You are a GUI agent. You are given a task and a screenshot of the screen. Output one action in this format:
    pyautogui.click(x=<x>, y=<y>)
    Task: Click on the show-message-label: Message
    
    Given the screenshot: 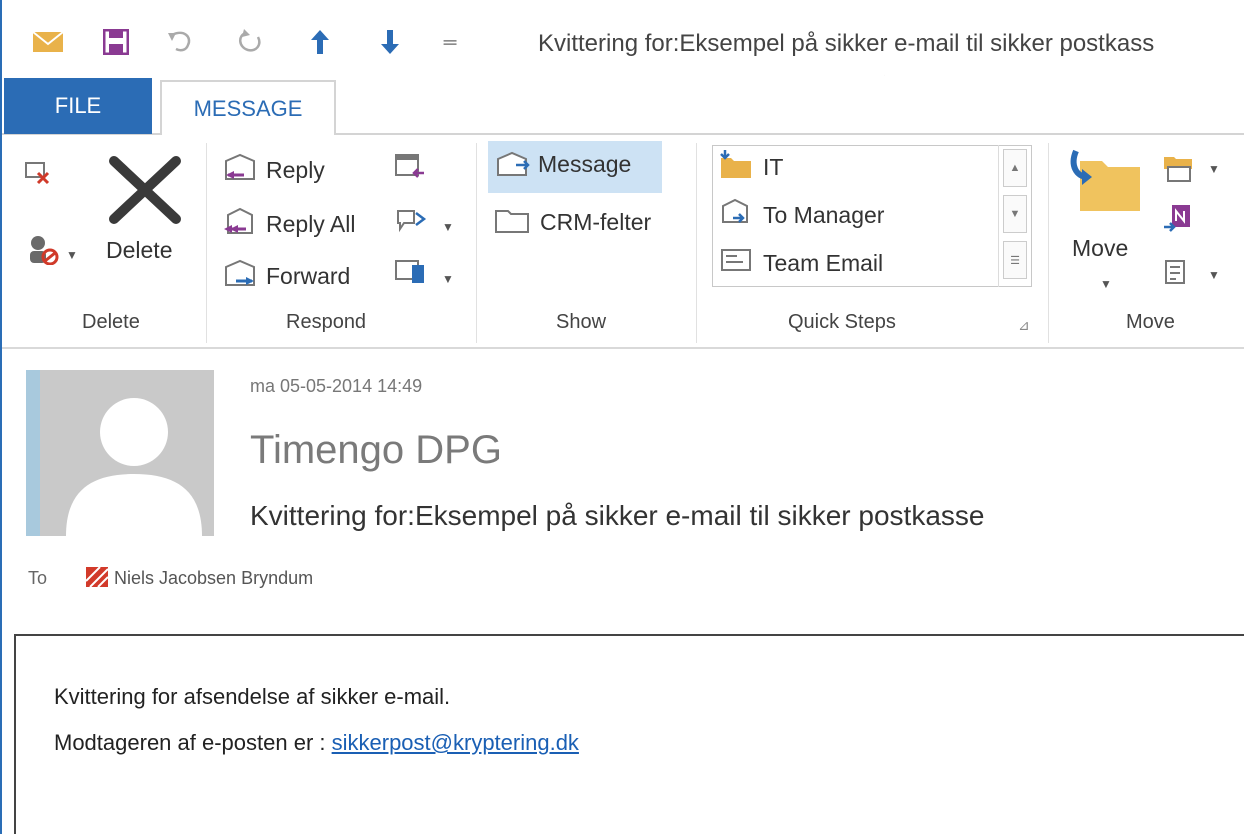 What is the action you would take?
    pyautogui.click(x=585, y=164)
    